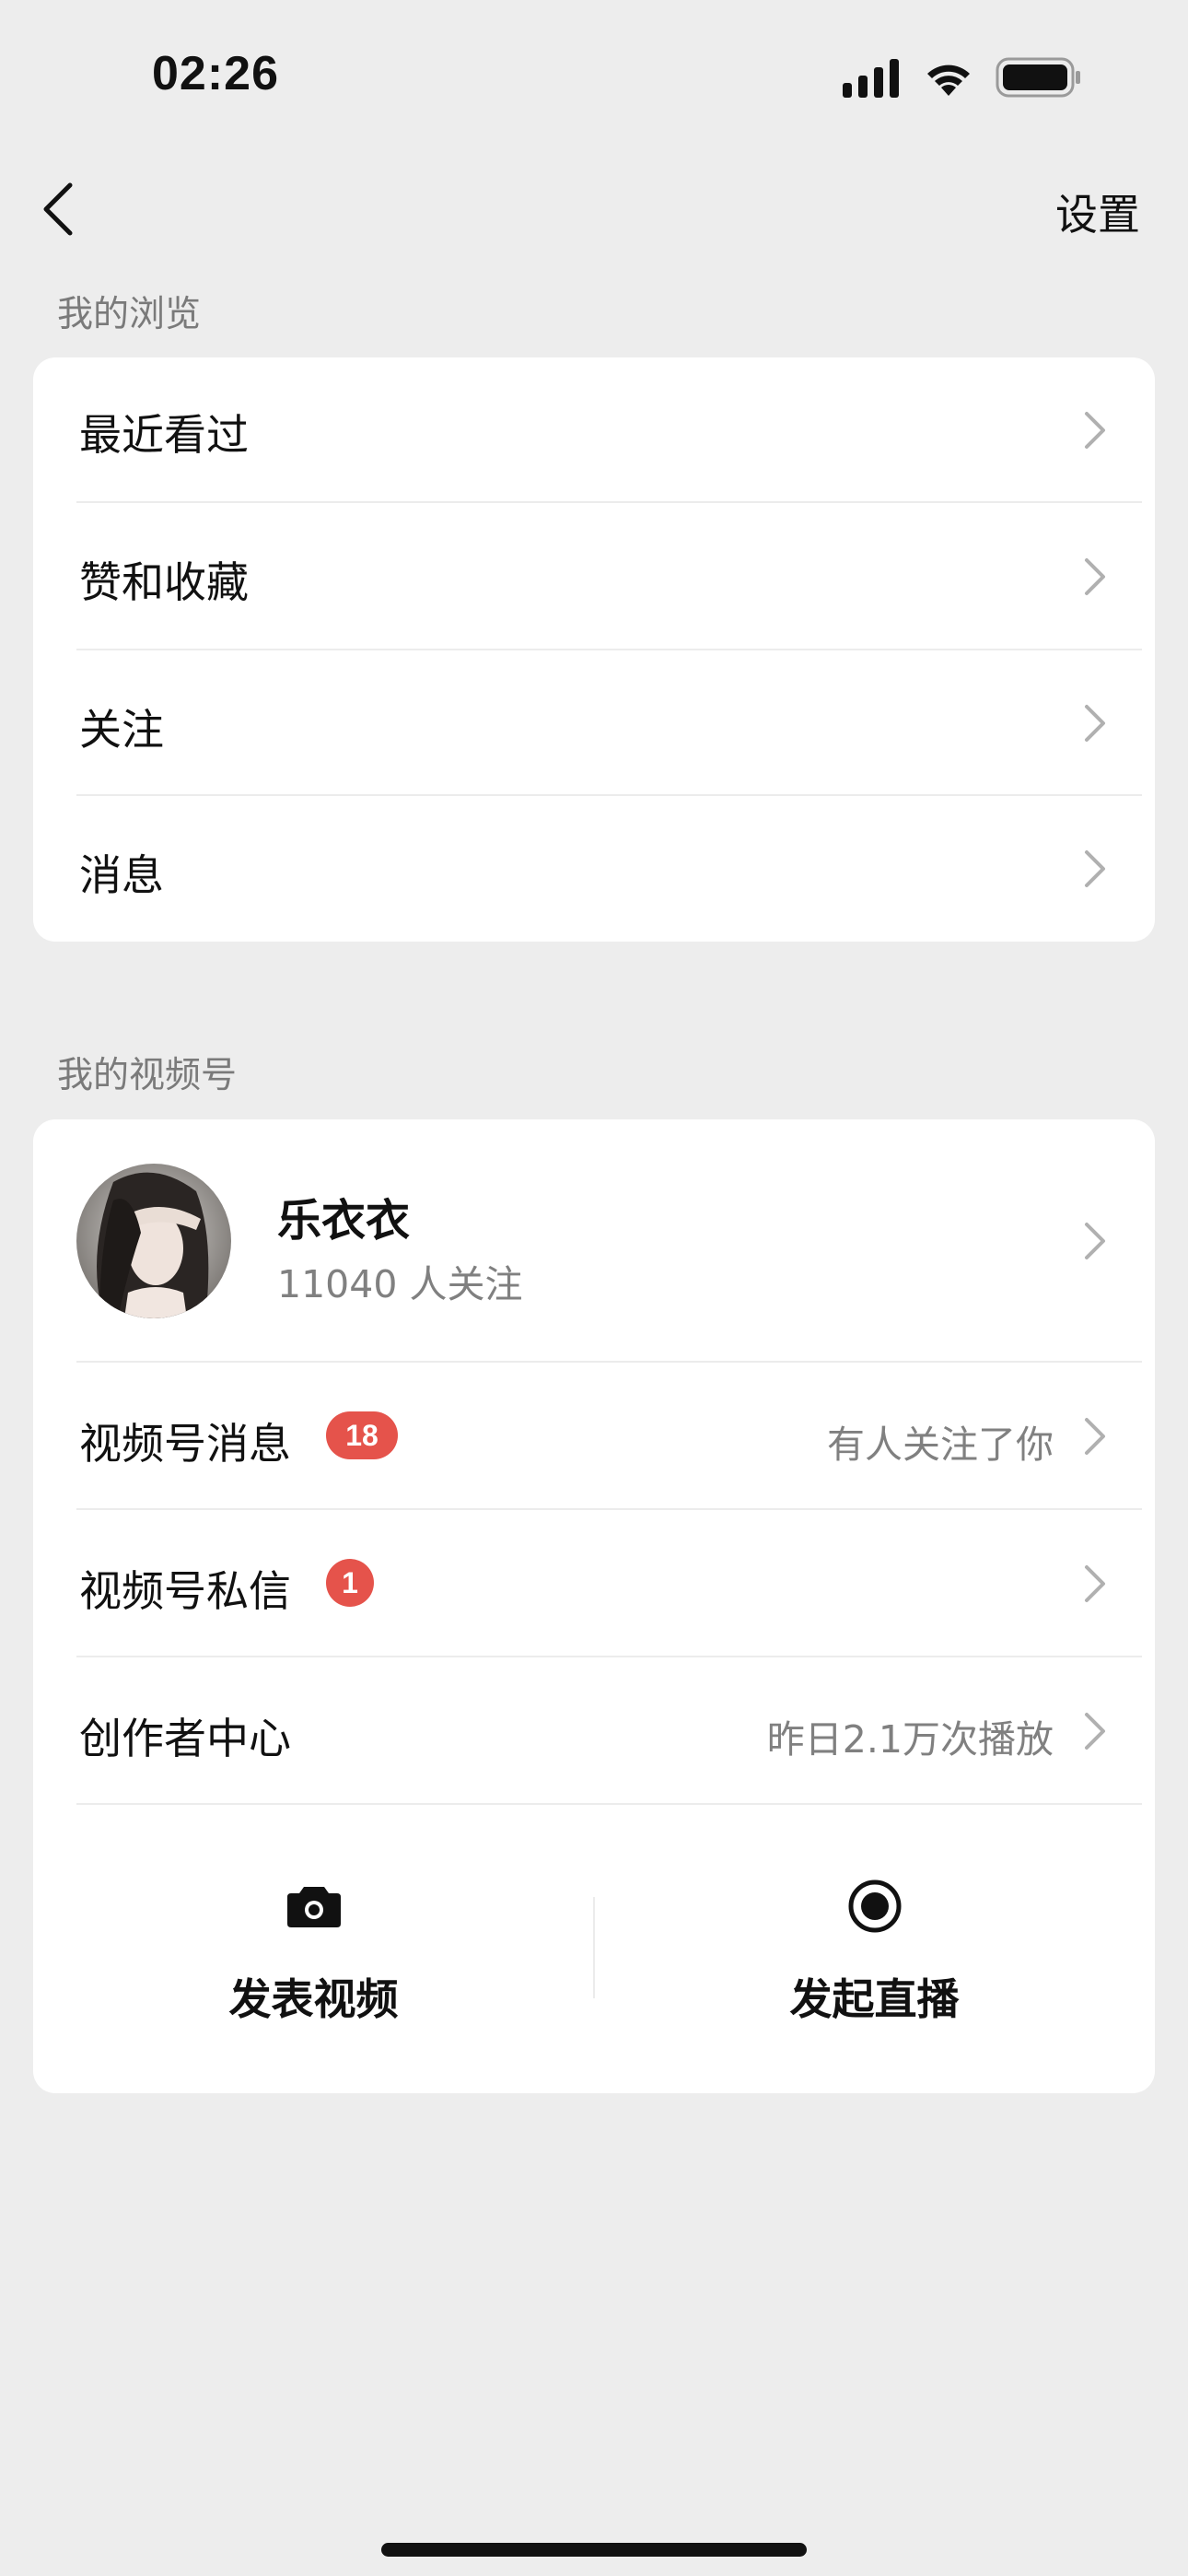  Describe the element at coordinates (874, 1999) in the screenshot. I see `action-label: 发起直播` at that location.